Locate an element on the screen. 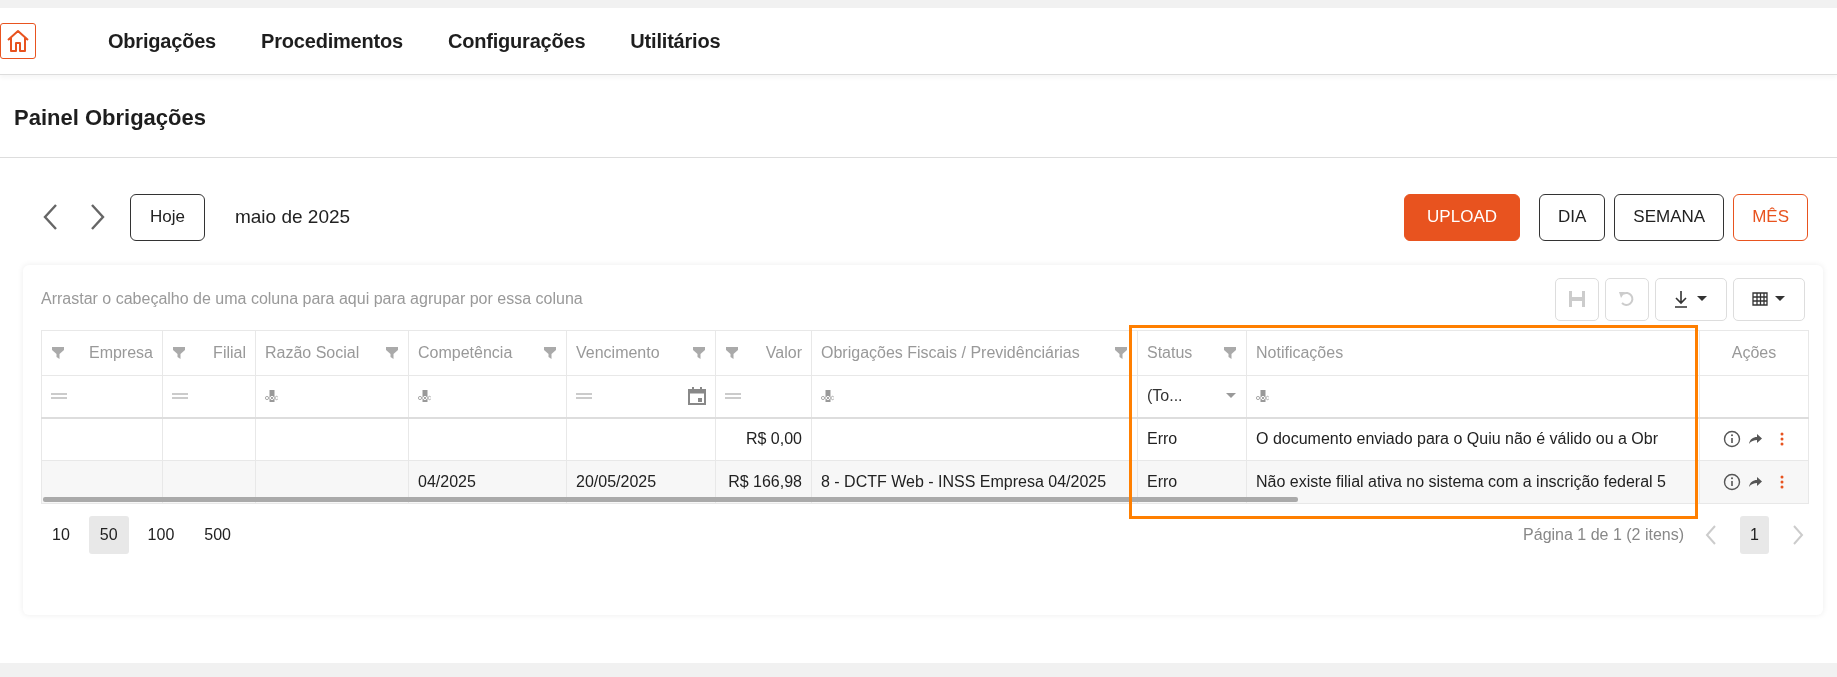 The height and width of the screenshot is (677, 1837). download-icon is located at coordinates (1691, 299).